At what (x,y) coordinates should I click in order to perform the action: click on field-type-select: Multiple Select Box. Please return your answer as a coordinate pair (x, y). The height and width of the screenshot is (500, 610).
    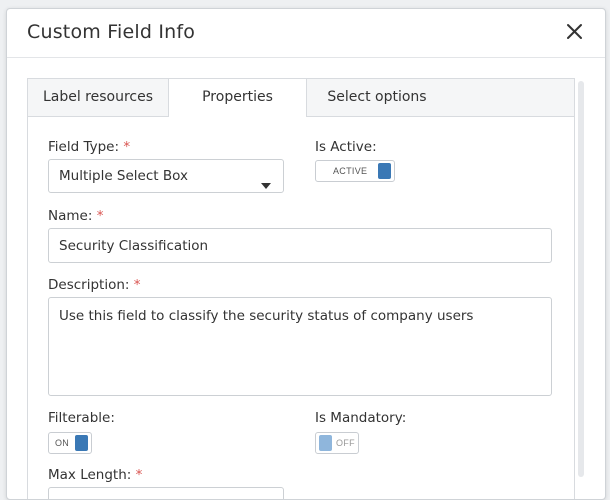
    Looking at the image, I should click on (166, 176).